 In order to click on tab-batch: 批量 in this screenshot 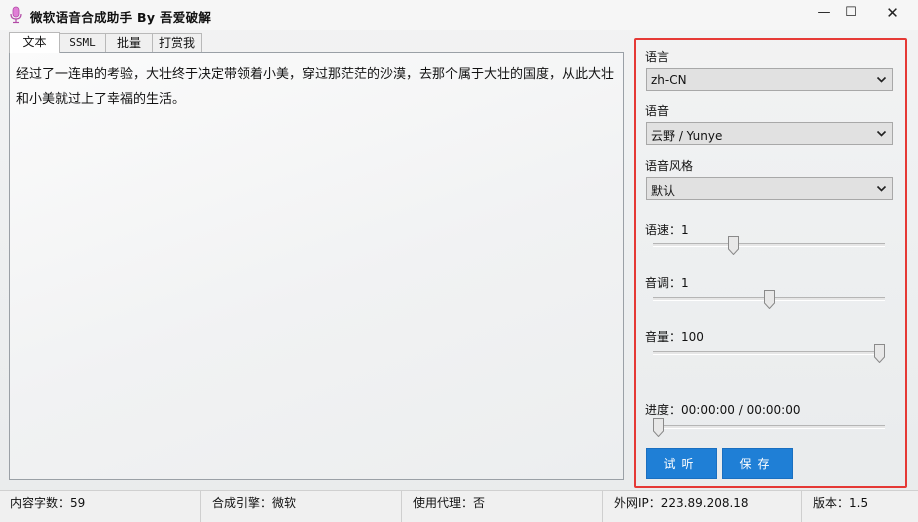, I will do `click(129, 42)`.